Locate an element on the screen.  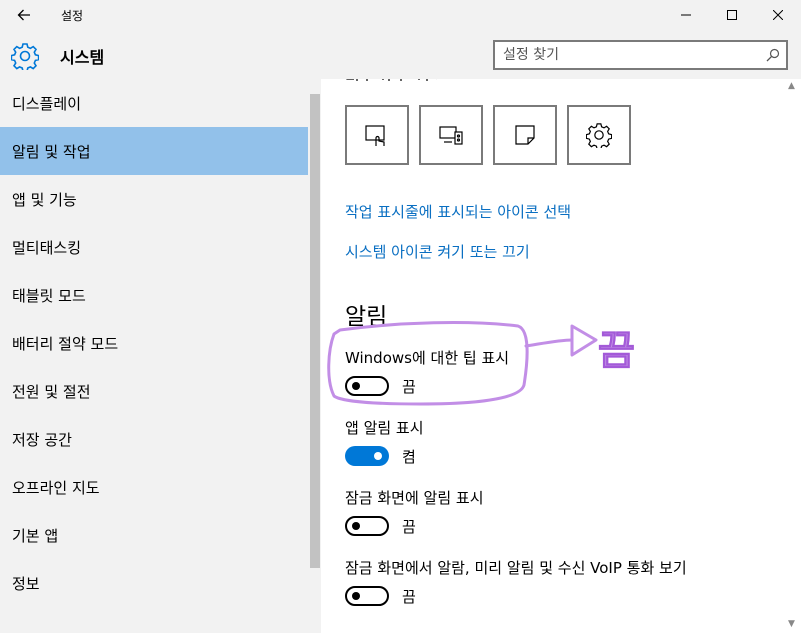
quick-action-note is located at coordinates (525, 135).